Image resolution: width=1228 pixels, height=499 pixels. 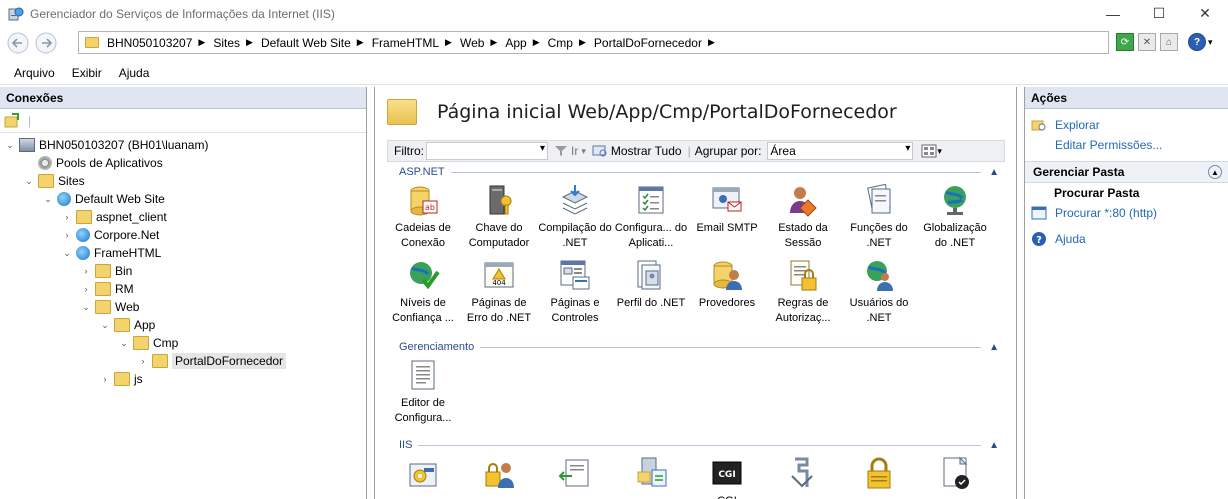 What do you see at coordinates (487, 151) in the screenshot?
I see `filter-input` at bounding box center [487, 151].